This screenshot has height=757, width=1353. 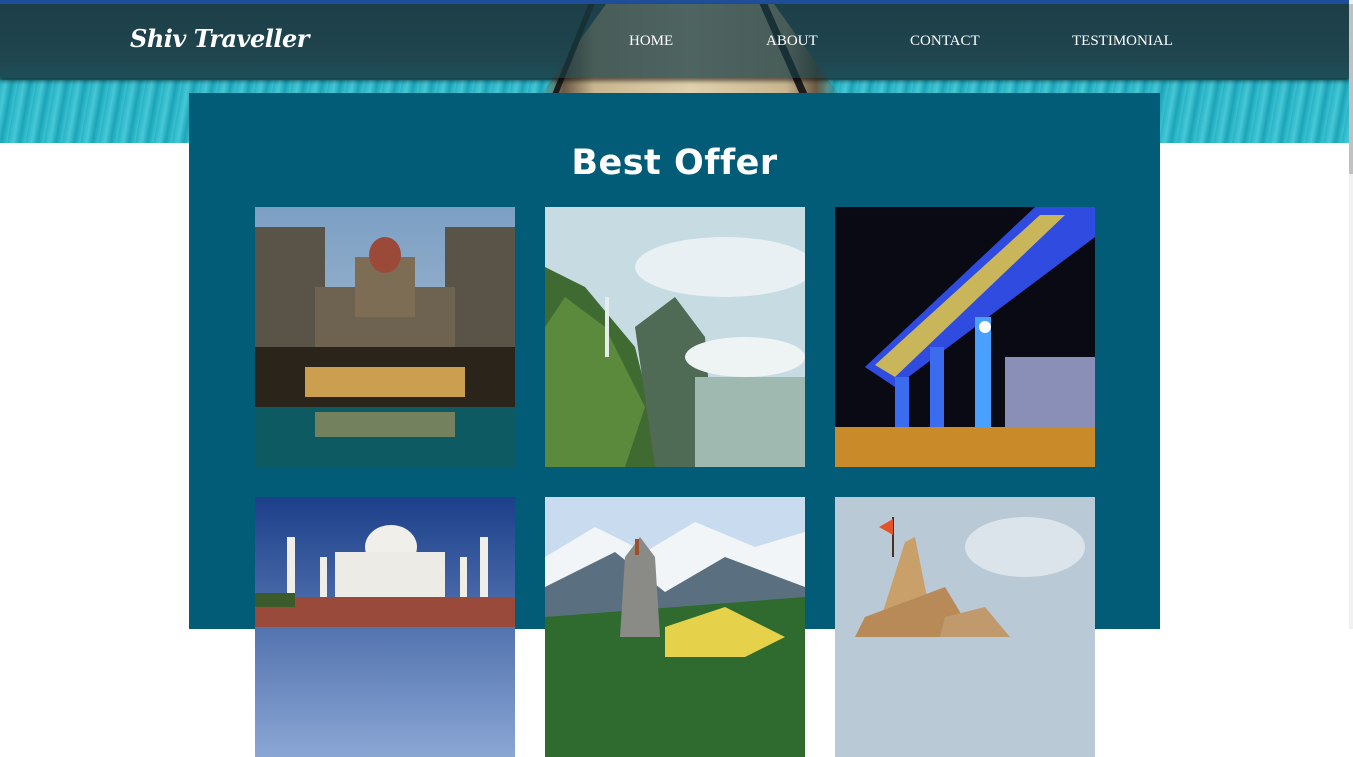 I want to click on nav-contact: CONTACT, so click(x=945, y=41).